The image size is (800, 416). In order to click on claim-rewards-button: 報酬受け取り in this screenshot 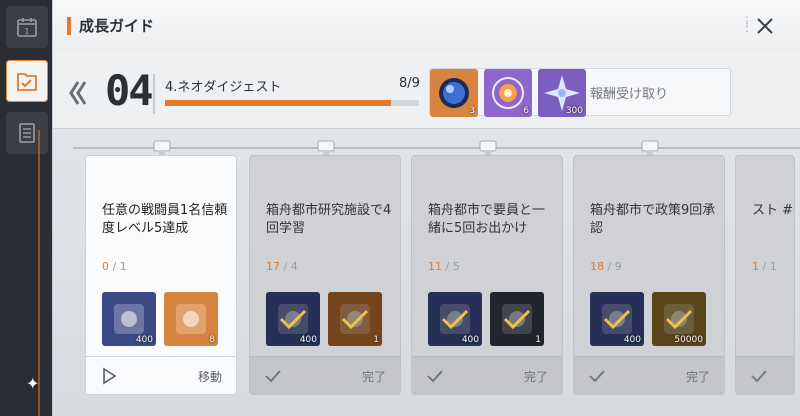, I will do `click(629, 92)`.